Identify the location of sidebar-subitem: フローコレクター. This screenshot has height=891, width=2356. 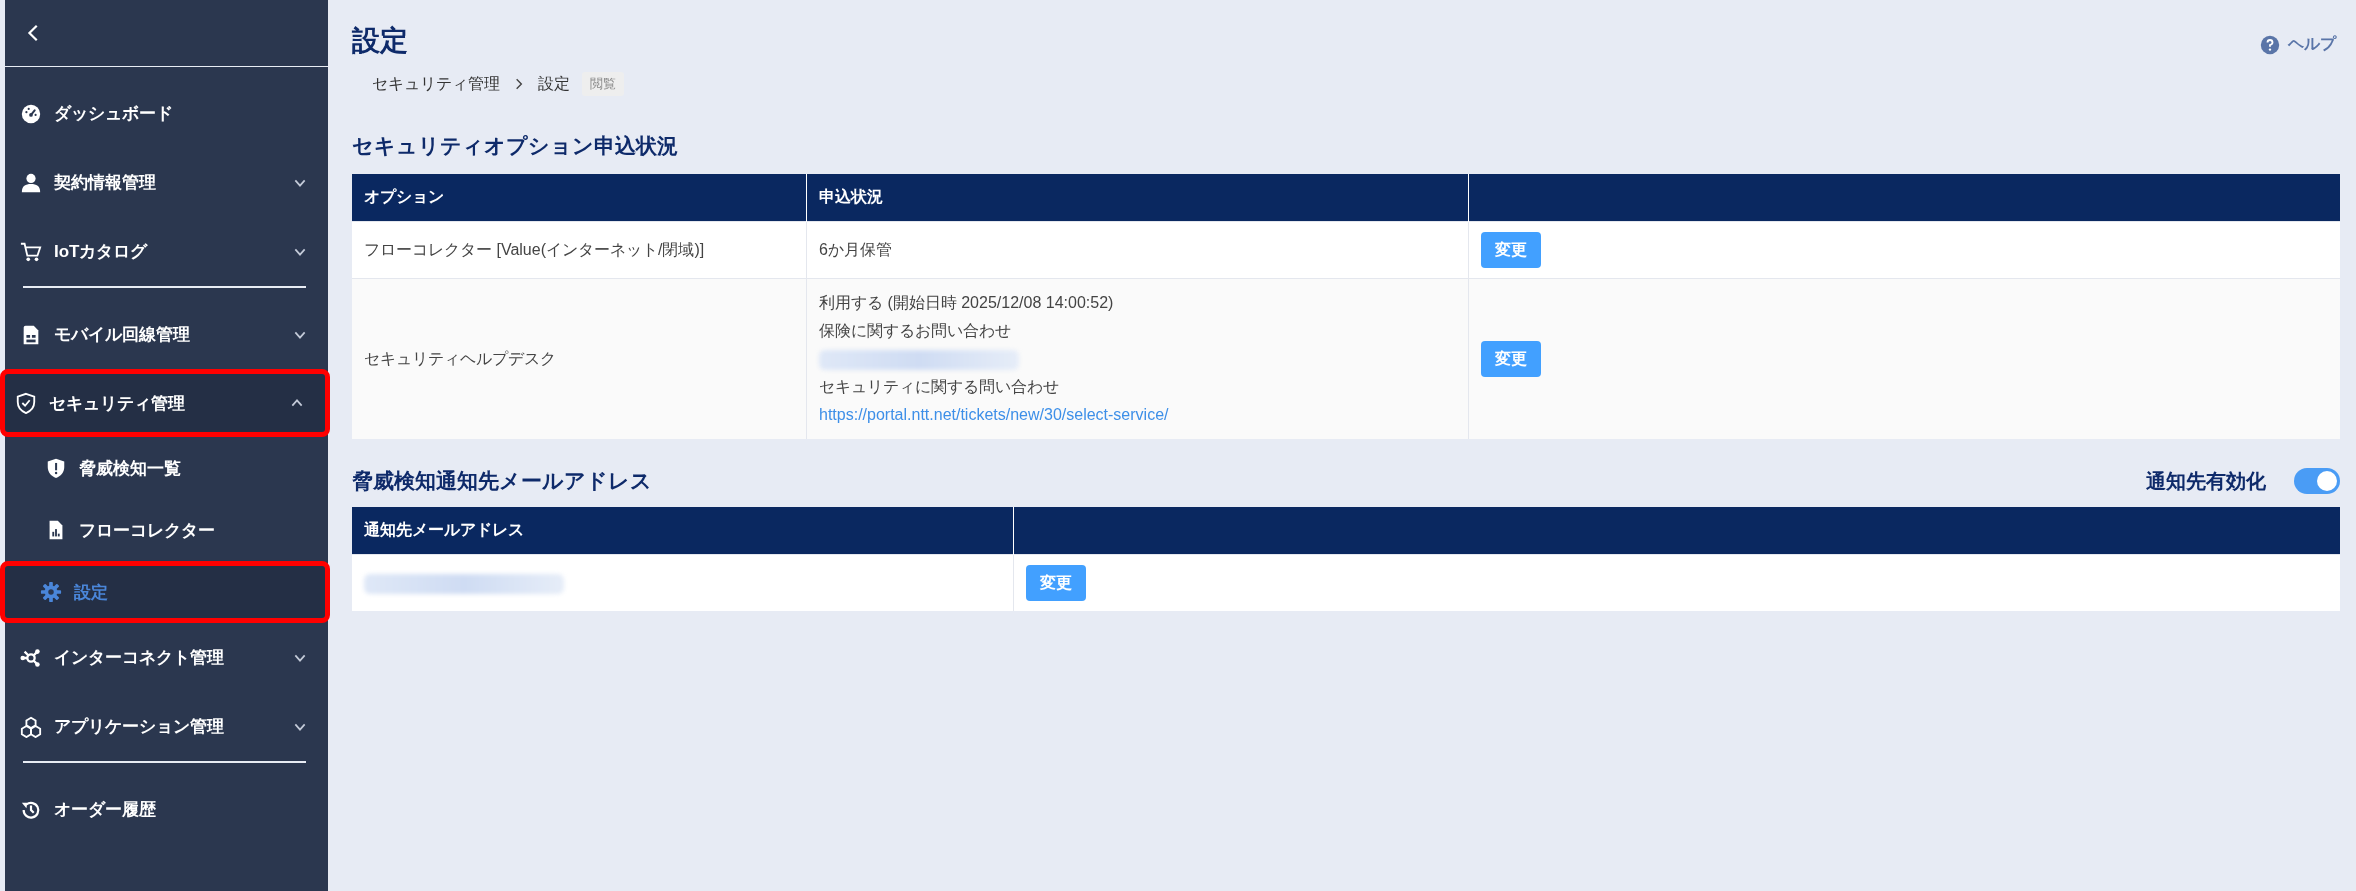
(166, 530).